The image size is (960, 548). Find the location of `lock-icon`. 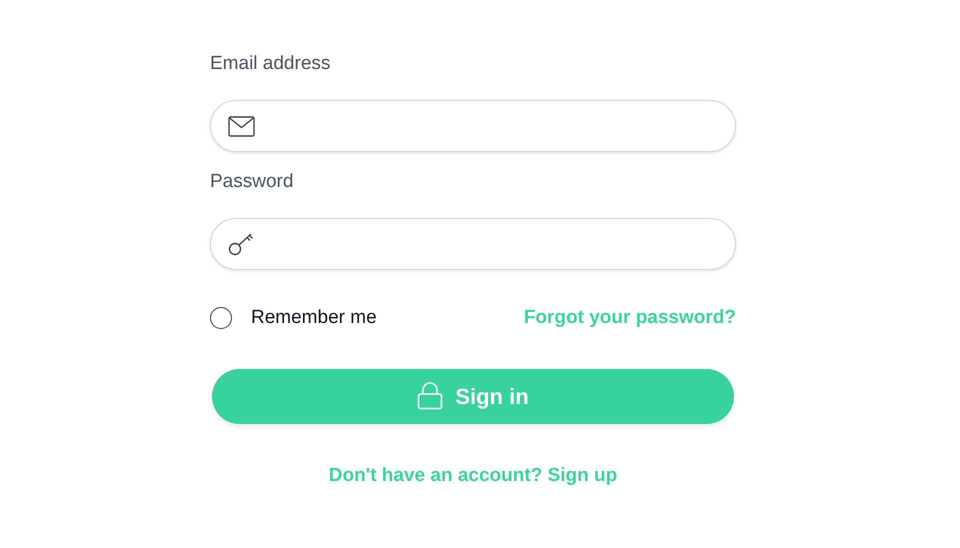

lock-icon is located at coordinates (430, 396).